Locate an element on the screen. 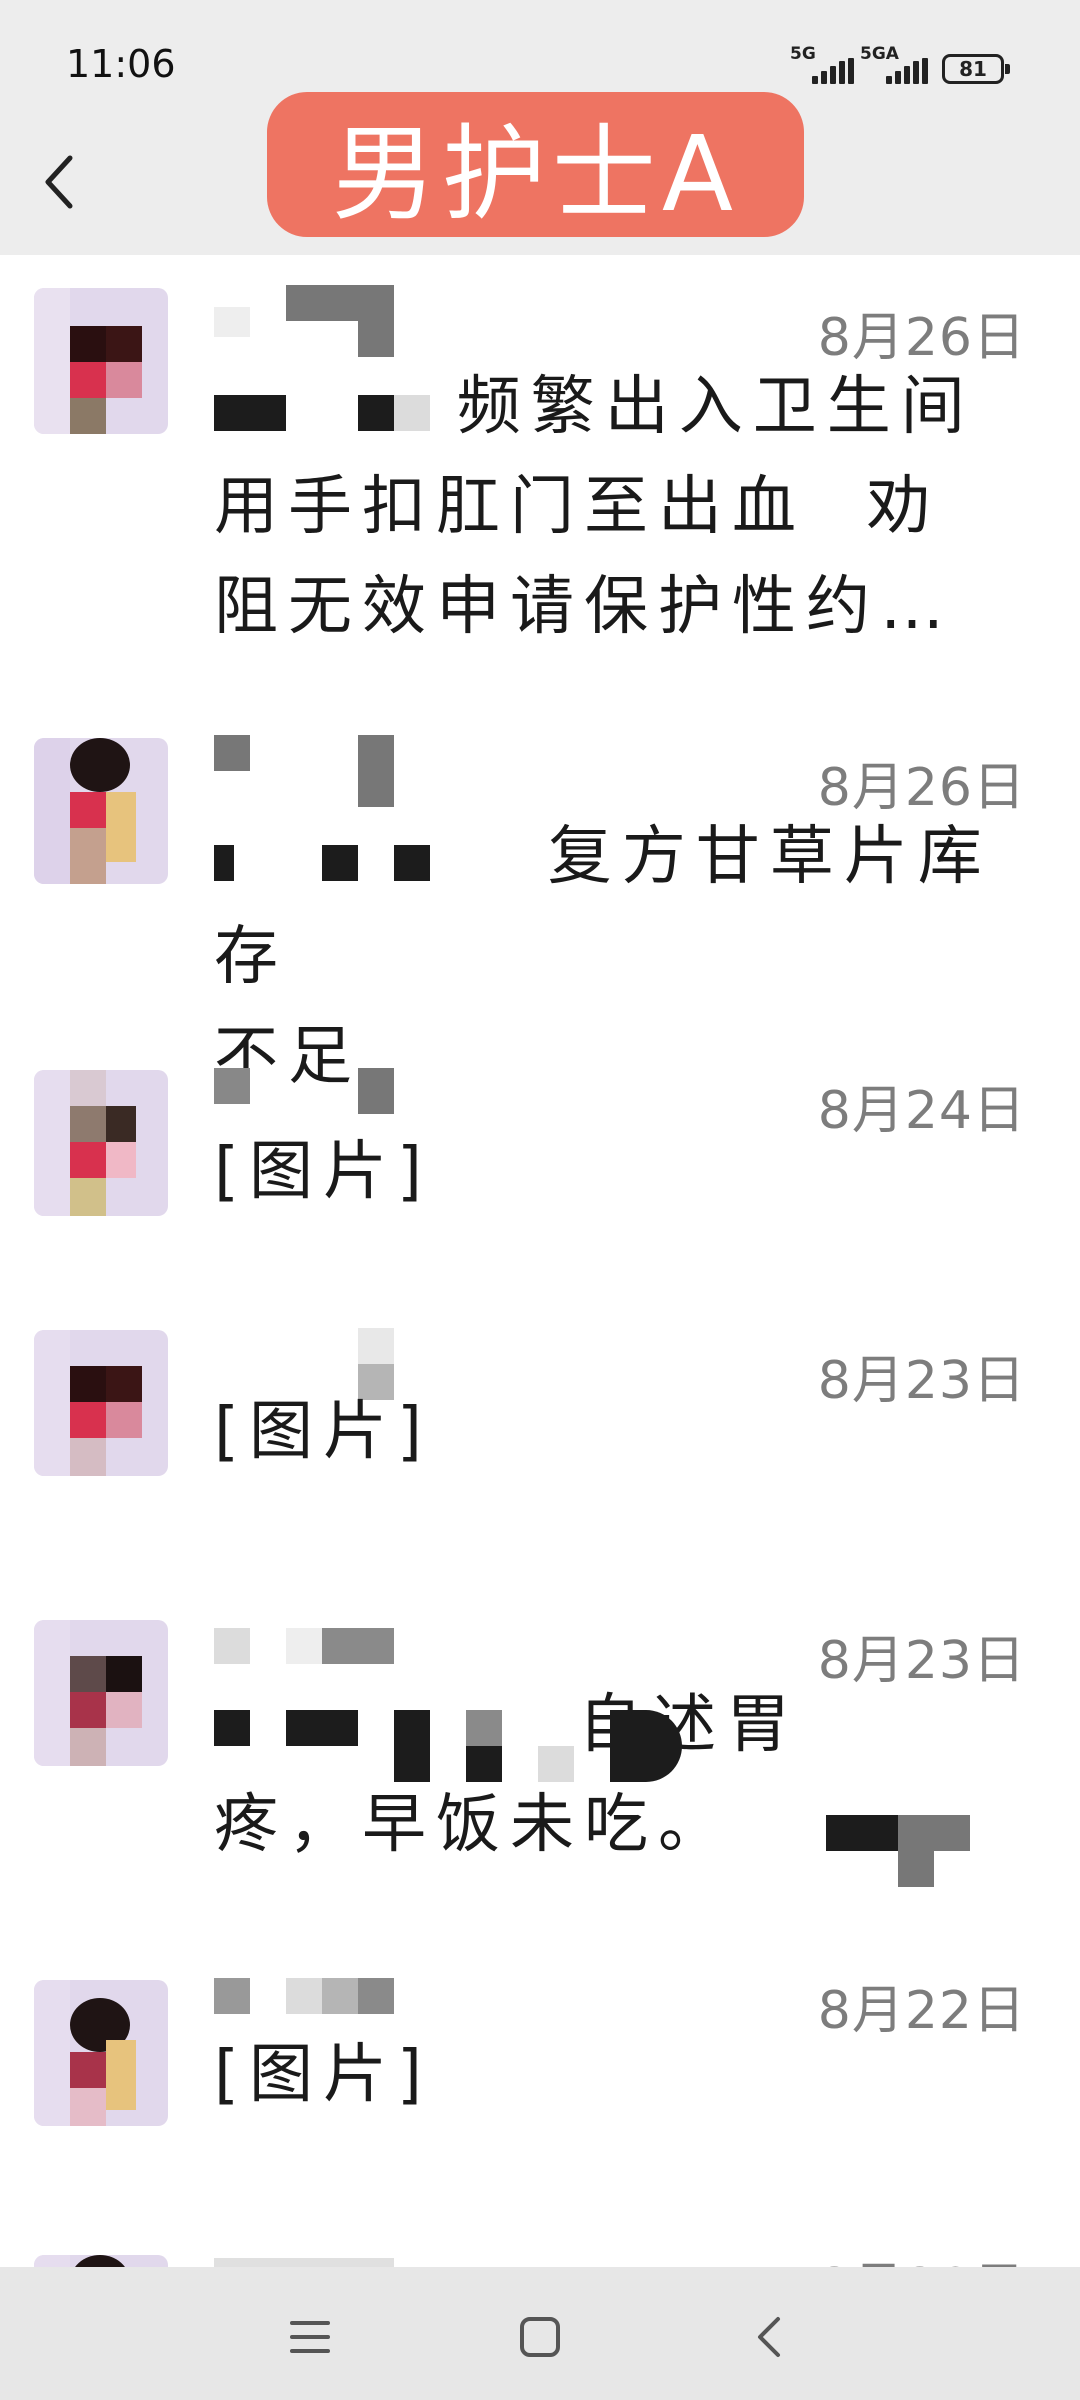 The image size is (1080, 2400). back-chevron-icon is located at coordinates (769, 2337).